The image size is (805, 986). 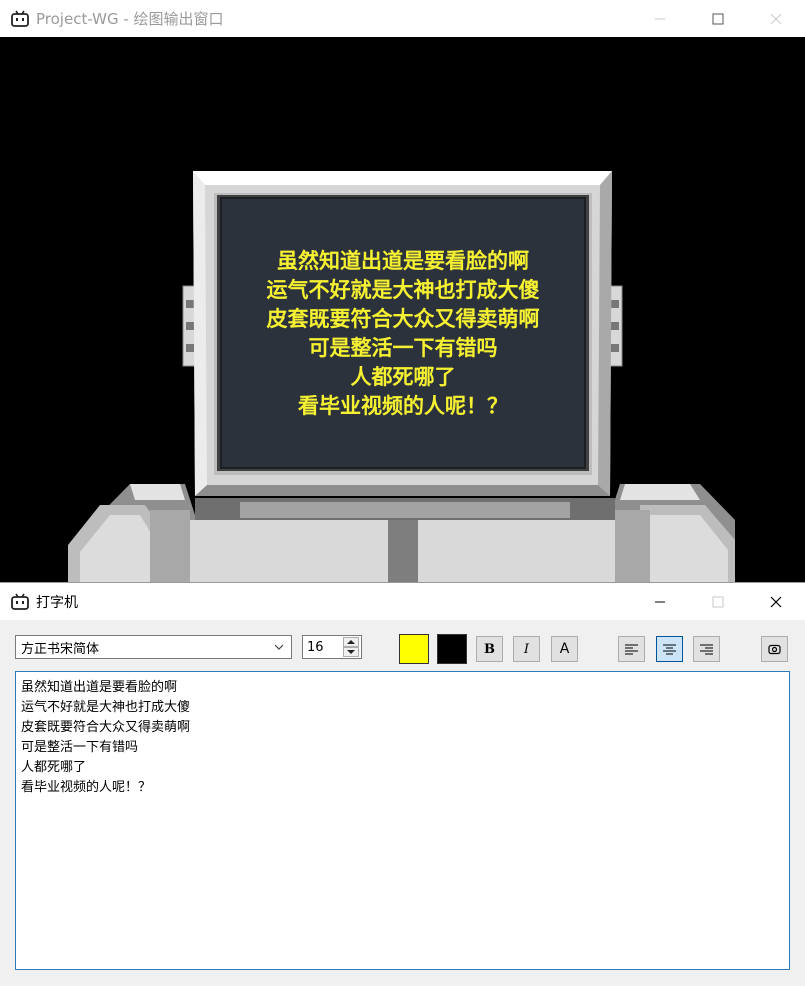 I want to click on editor-line: 看毕业视频的人呢！？, so click(x=86, y=787).